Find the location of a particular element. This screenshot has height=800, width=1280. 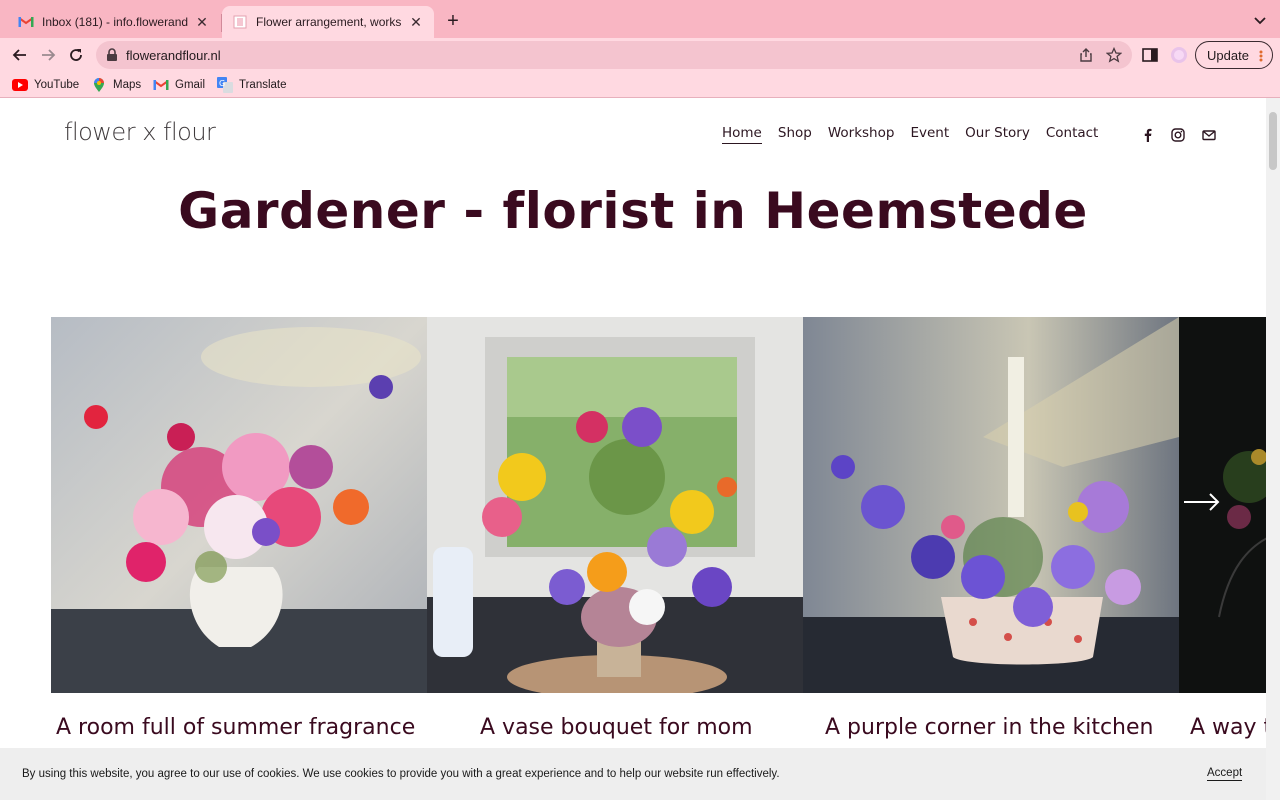

browser-toolbar: flowerandflour.nl Update is located at coordinates (640, 55).